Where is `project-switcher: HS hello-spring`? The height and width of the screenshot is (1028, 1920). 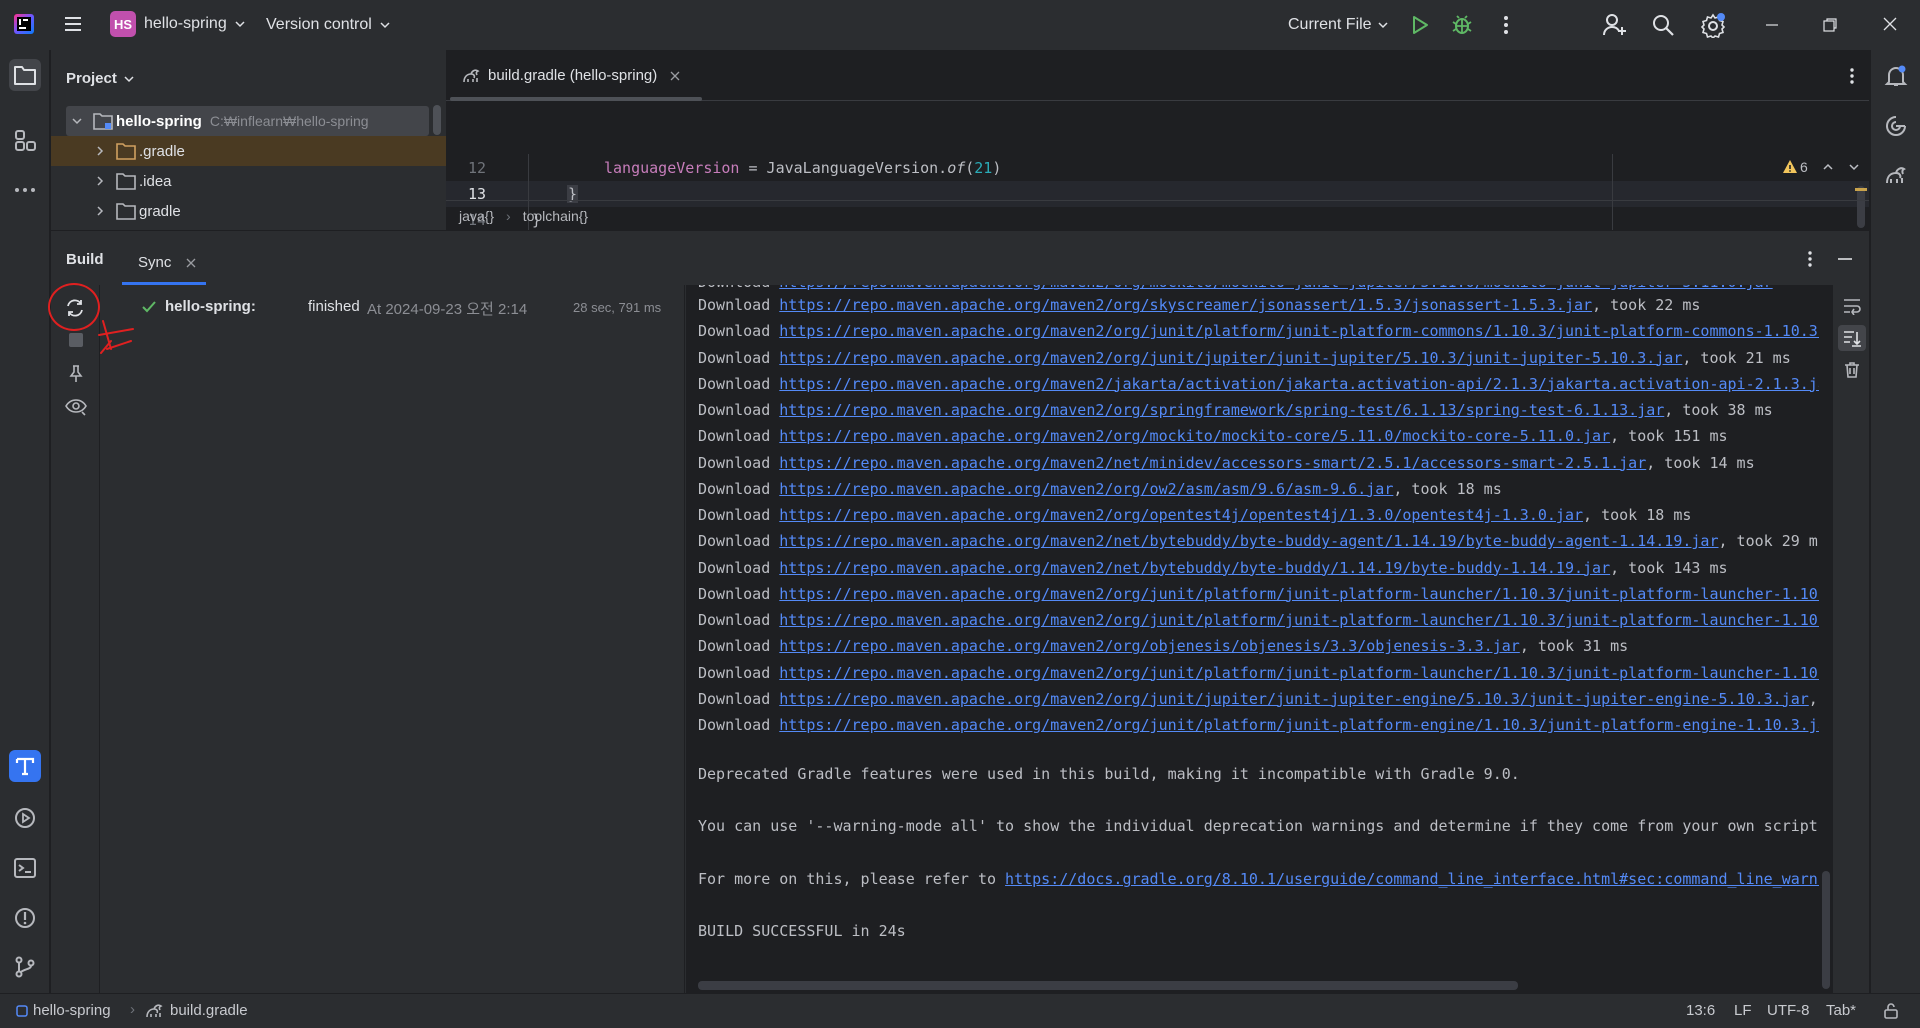
project-switcher: HS hello-spring is located at coordinates (178, 24).